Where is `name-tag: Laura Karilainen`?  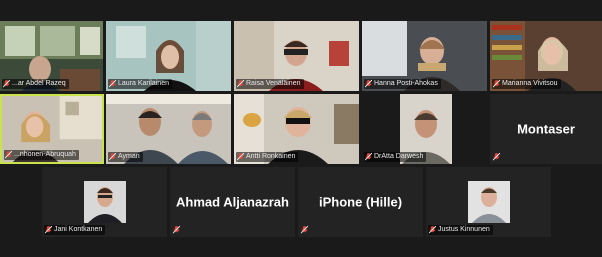 name-tag: Laura Karilainen is located at coordinates (140, 84).